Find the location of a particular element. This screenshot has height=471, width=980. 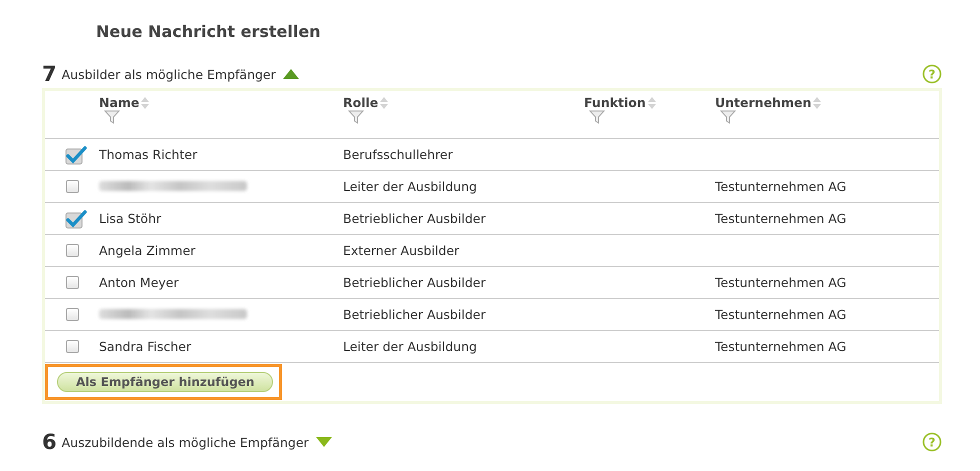

expand-arrow-icon is located at coordinates (324, 442).